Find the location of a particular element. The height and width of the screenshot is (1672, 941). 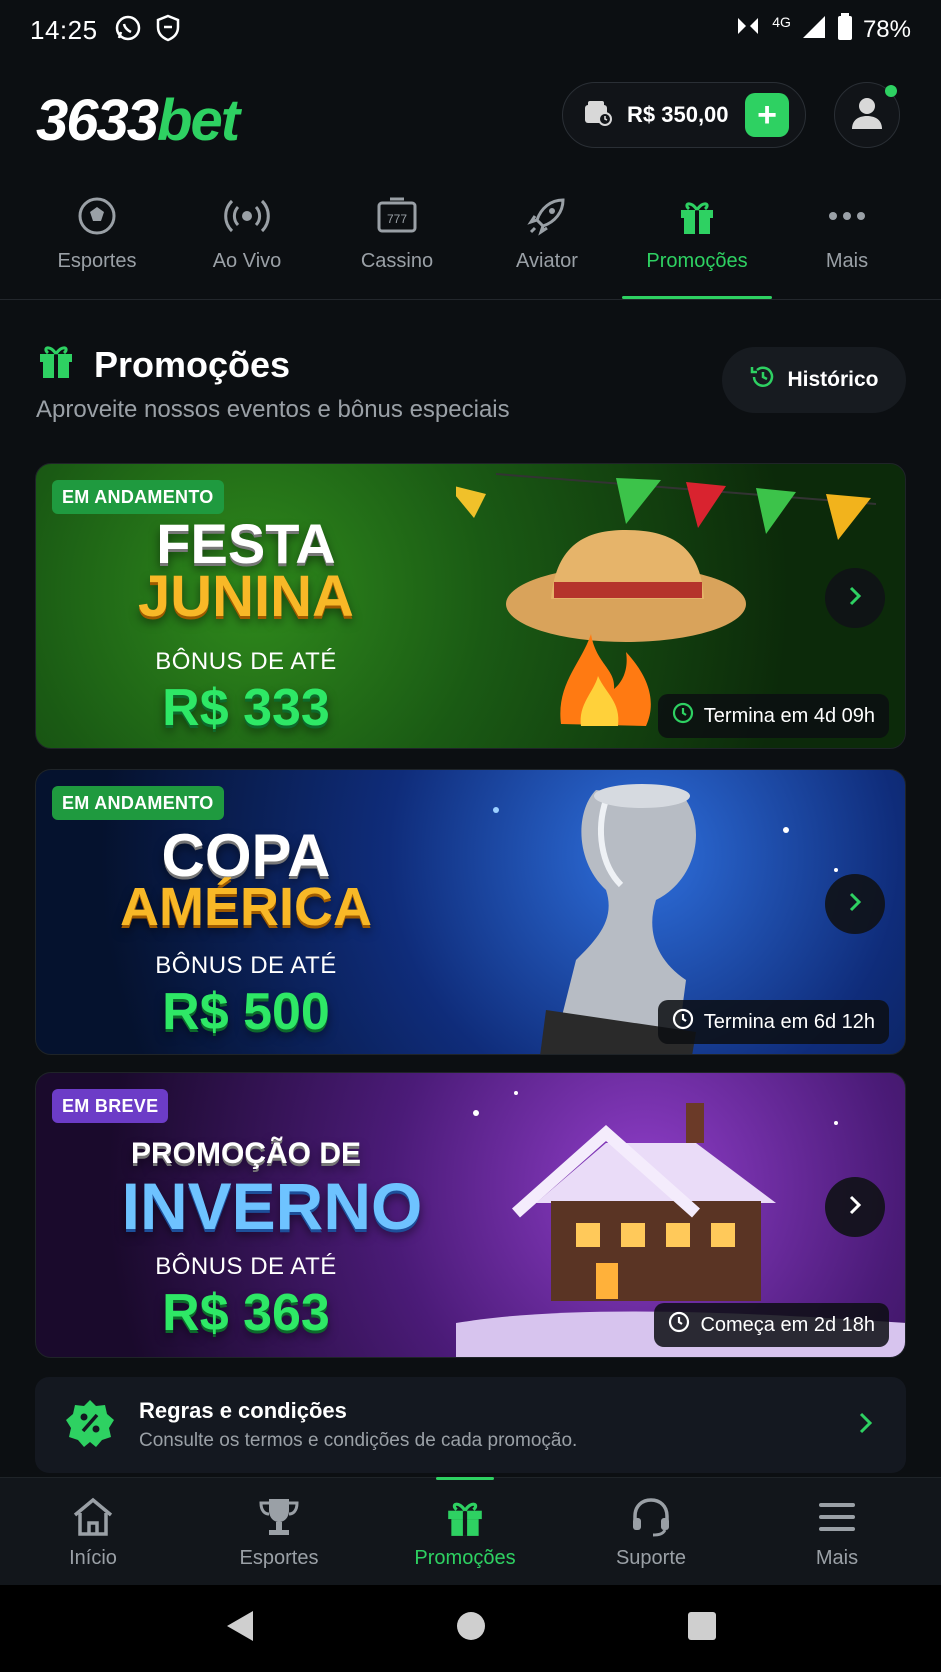

history-icon is located at coordinates (763, 380).